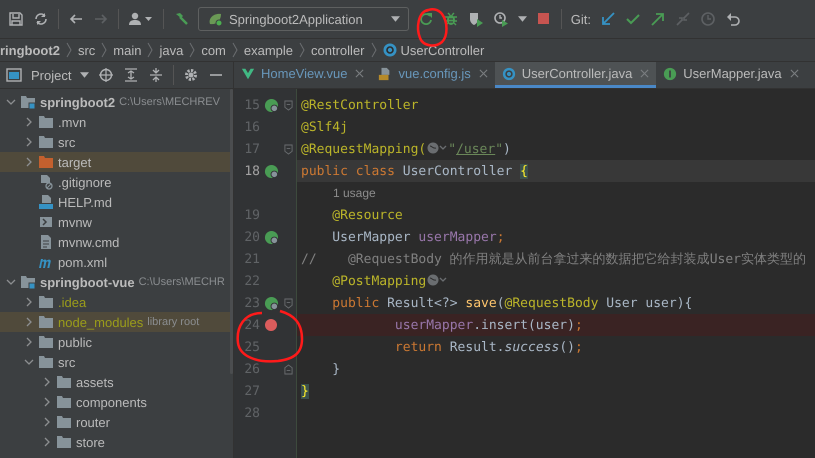  Describe the element at coordinates (171, 50) in the screenshot. I see `breadcrumb-item: java` at that location.